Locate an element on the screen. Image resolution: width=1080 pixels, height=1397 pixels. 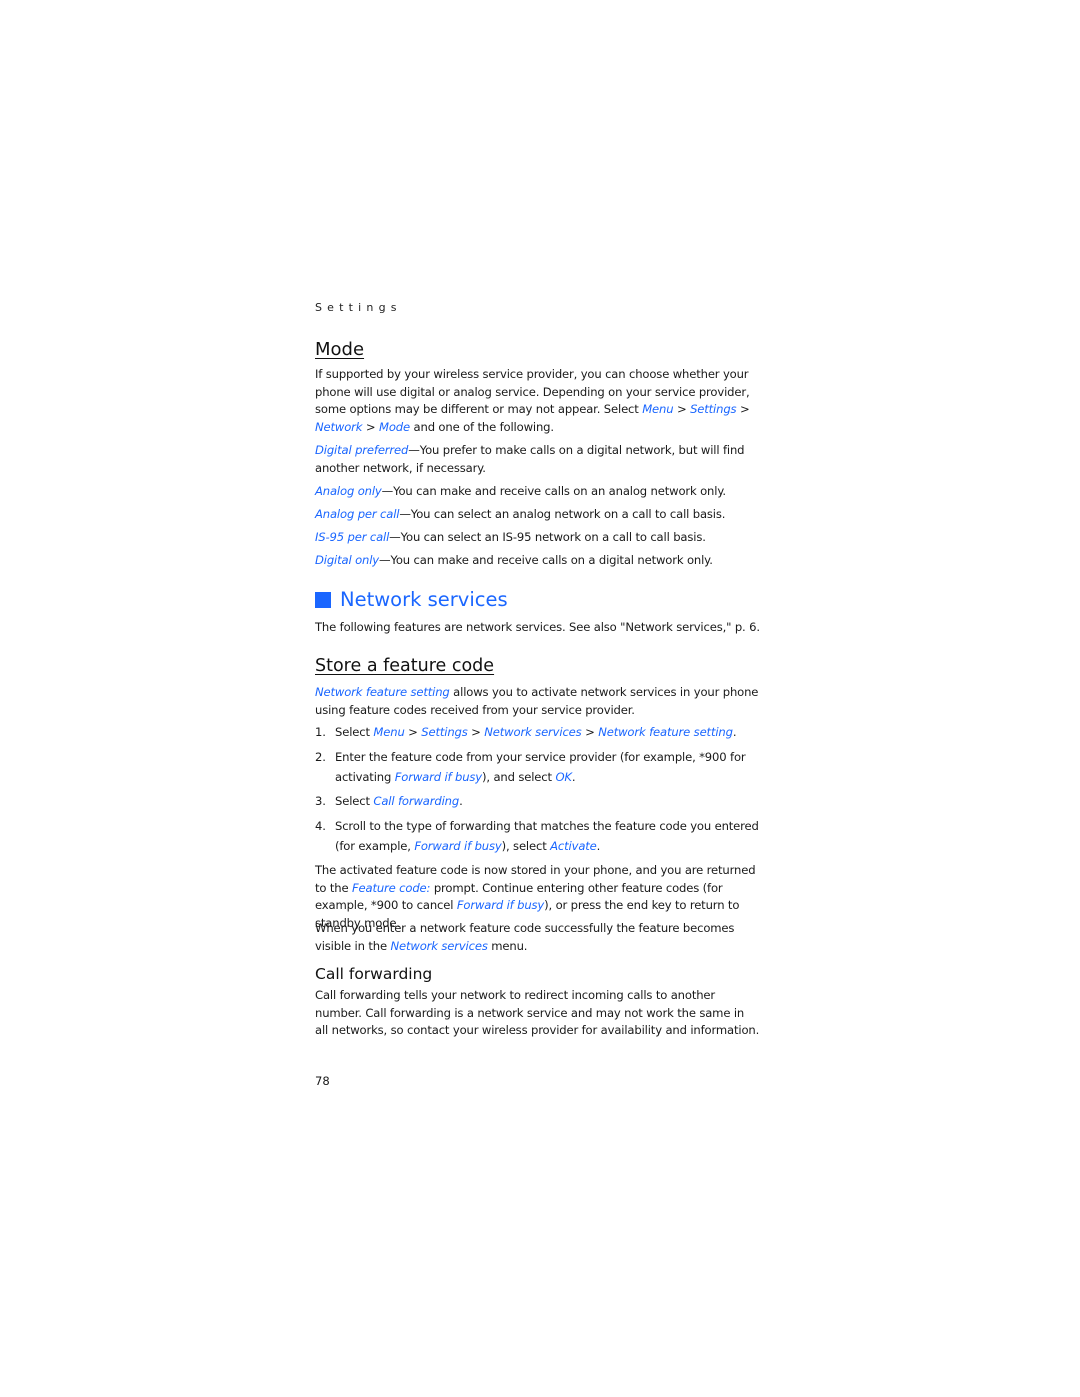
link-mode: Mode is located at coordinates (394, 427).